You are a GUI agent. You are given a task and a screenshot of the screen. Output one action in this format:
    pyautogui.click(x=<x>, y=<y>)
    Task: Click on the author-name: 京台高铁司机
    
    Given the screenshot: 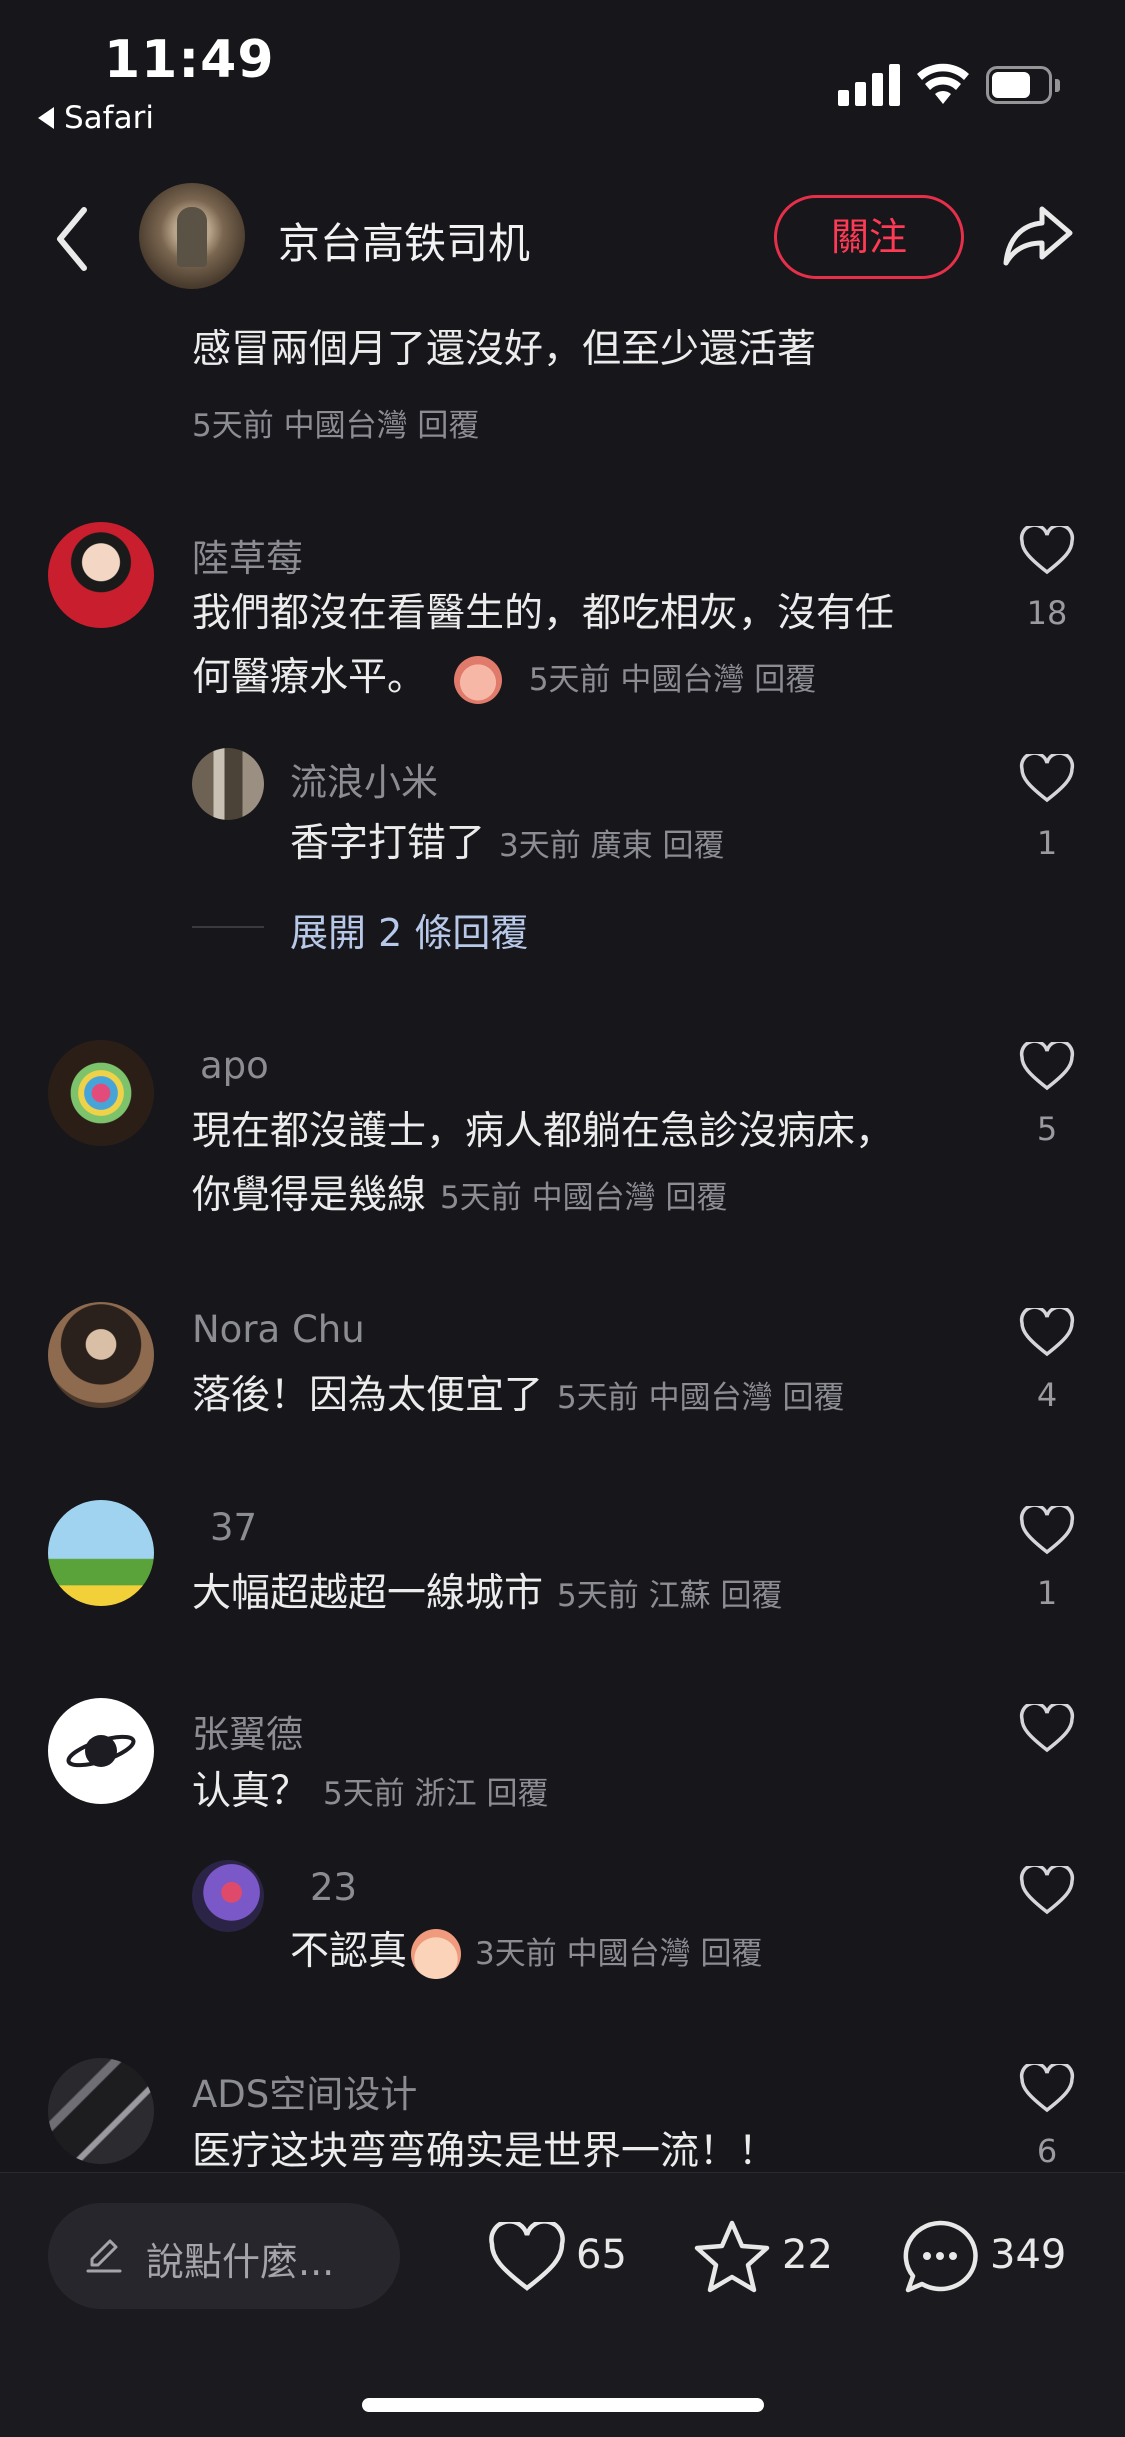 What is the action you would take?
    pyautogui.click(x=404, y=240)
    